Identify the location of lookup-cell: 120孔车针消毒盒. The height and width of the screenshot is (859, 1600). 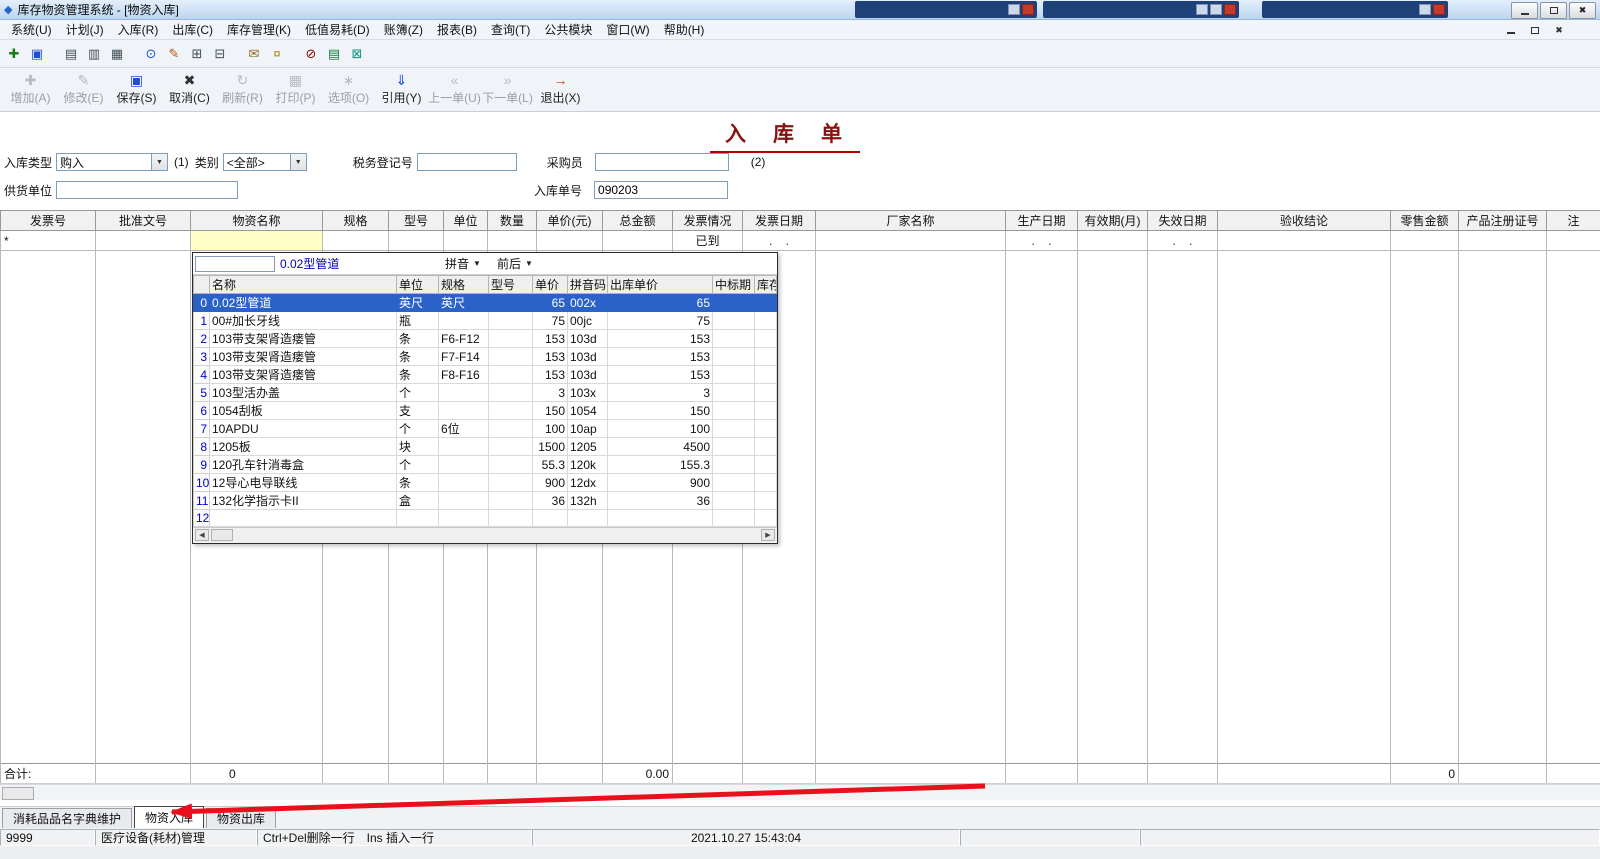
(303, 464).